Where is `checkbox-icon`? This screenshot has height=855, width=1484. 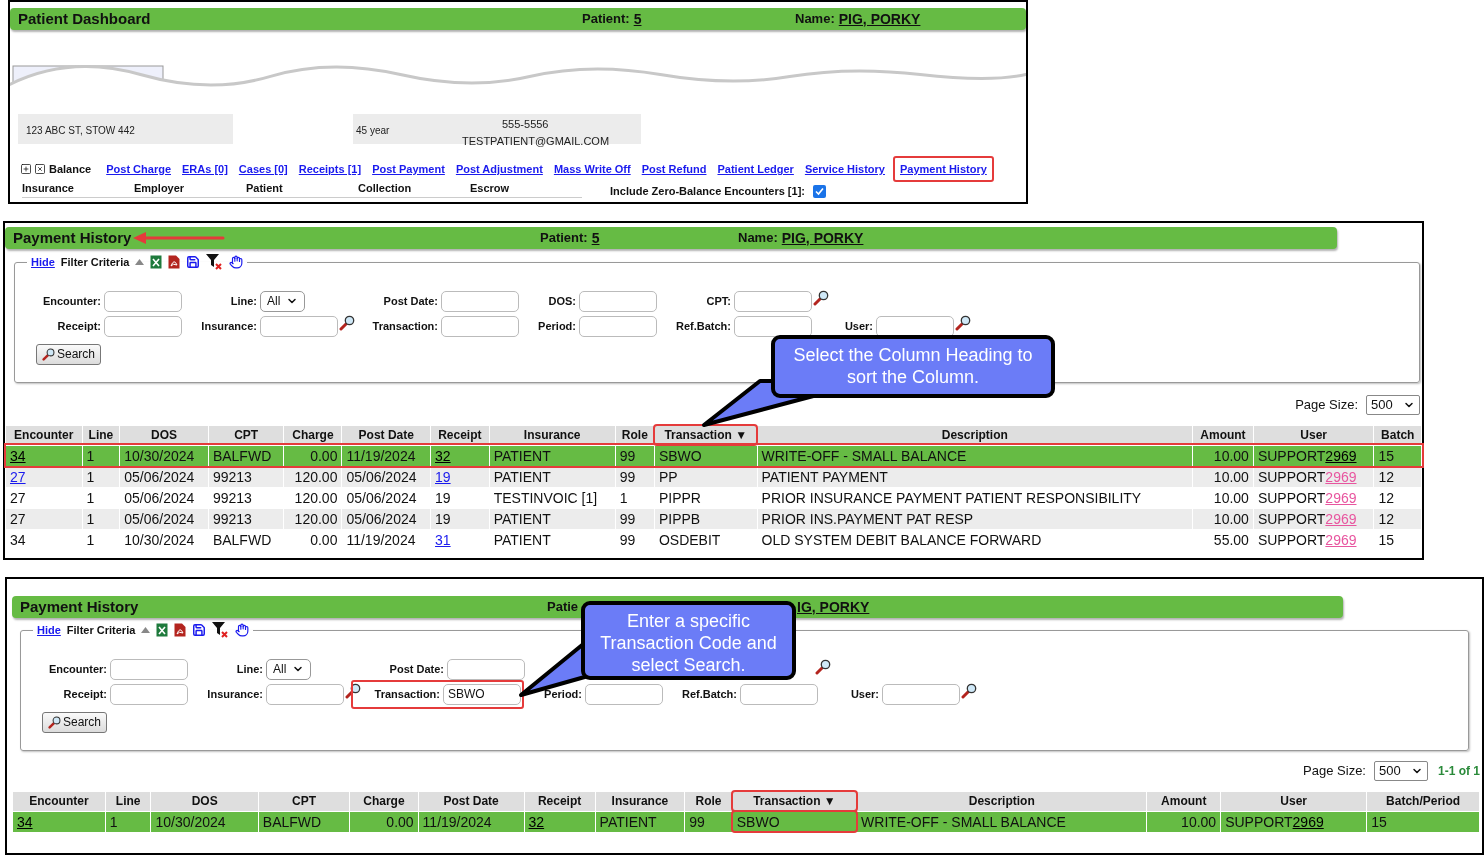 checkbox-icon is located at coordinates (40, 169).